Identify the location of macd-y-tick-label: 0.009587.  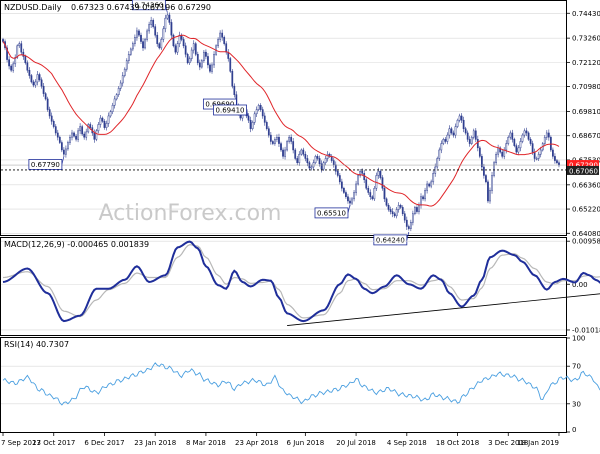
(586, 242).